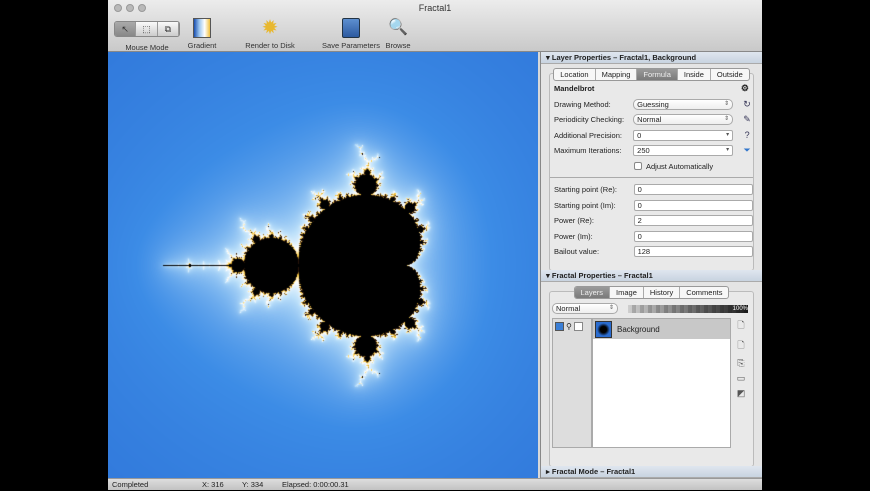 Image resolution: width=870 pixels, height=491 pixels. I want to click on layer-tabs: Location Mapping Formula Inside Outside, so click(651, 74).